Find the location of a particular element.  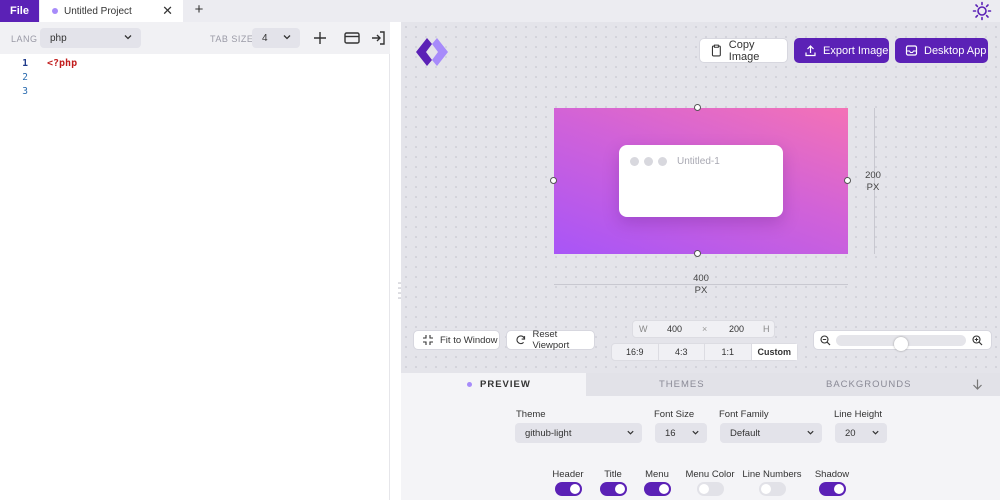

tab-preview: PREVIEW is located at coordinates (493, 384).